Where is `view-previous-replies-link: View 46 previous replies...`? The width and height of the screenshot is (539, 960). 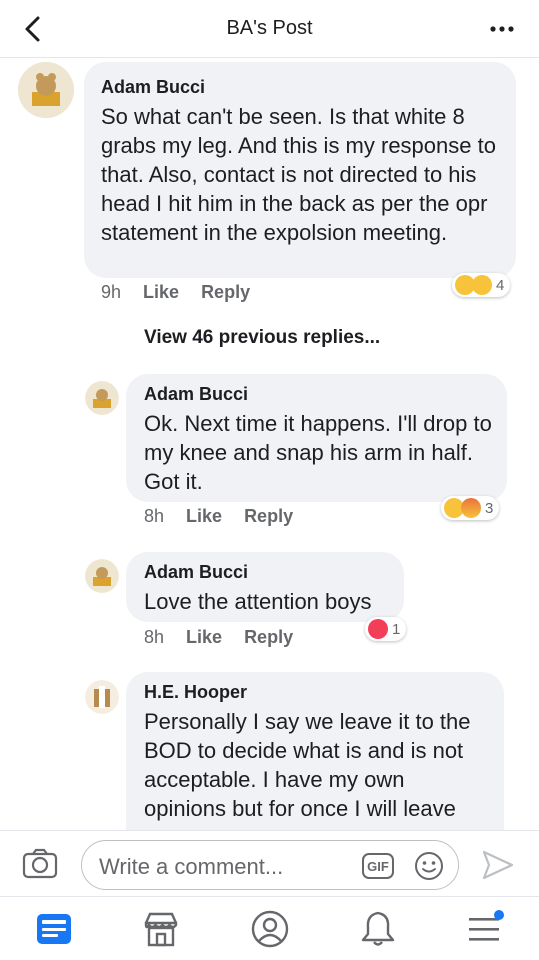
view-previous-replies-link: View 46 previous replies... is located at coordinates (262, 338).